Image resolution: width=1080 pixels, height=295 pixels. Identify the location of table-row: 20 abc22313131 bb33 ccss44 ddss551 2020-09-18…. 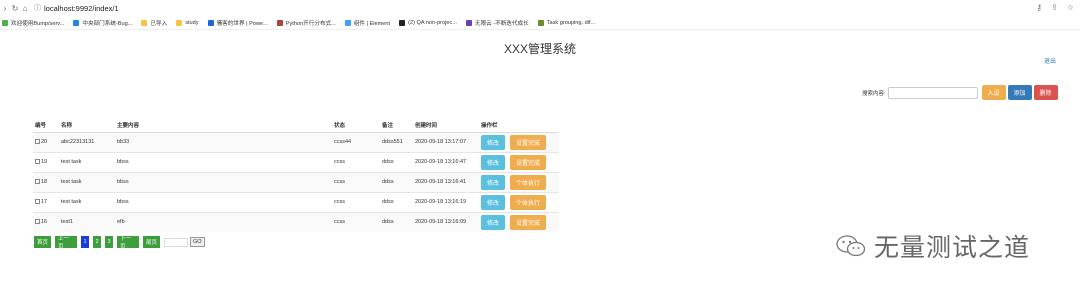
(296, 141).